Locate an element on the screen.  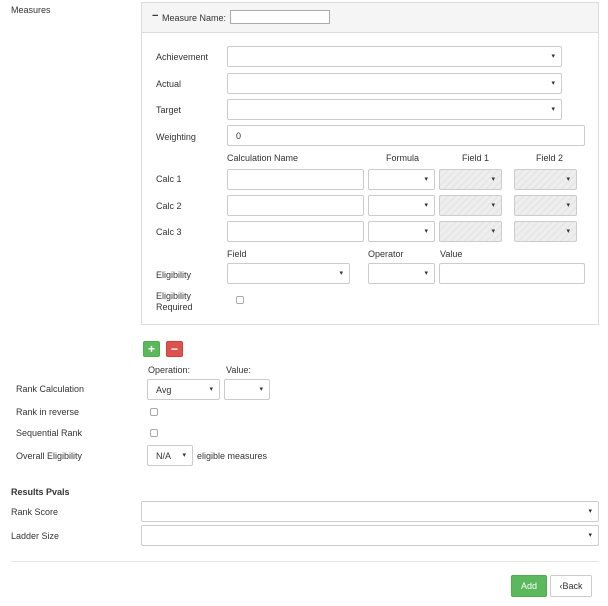
calc2-label: Calc 2 is located at coordinates (169, 206).